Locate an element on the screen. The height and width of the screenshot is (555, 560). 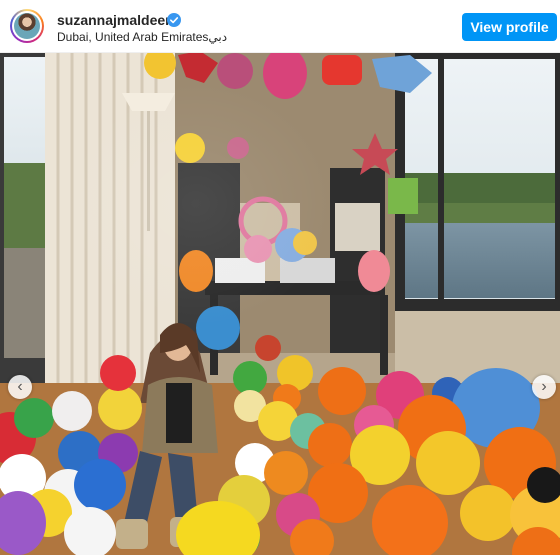
avatar-frame is located at coordinates (27, 26).